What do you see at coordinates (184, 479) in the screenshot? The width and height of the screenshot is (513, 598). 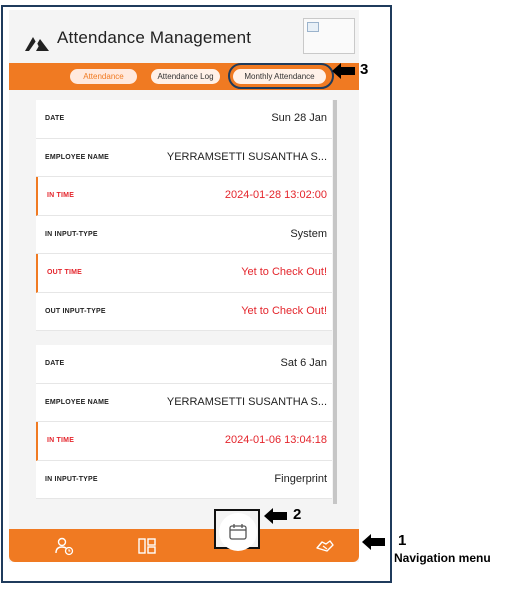 I see `record-row-in-input-type: IN INPUT-TYPE Fingerprint` at bounding box center [184, 479].